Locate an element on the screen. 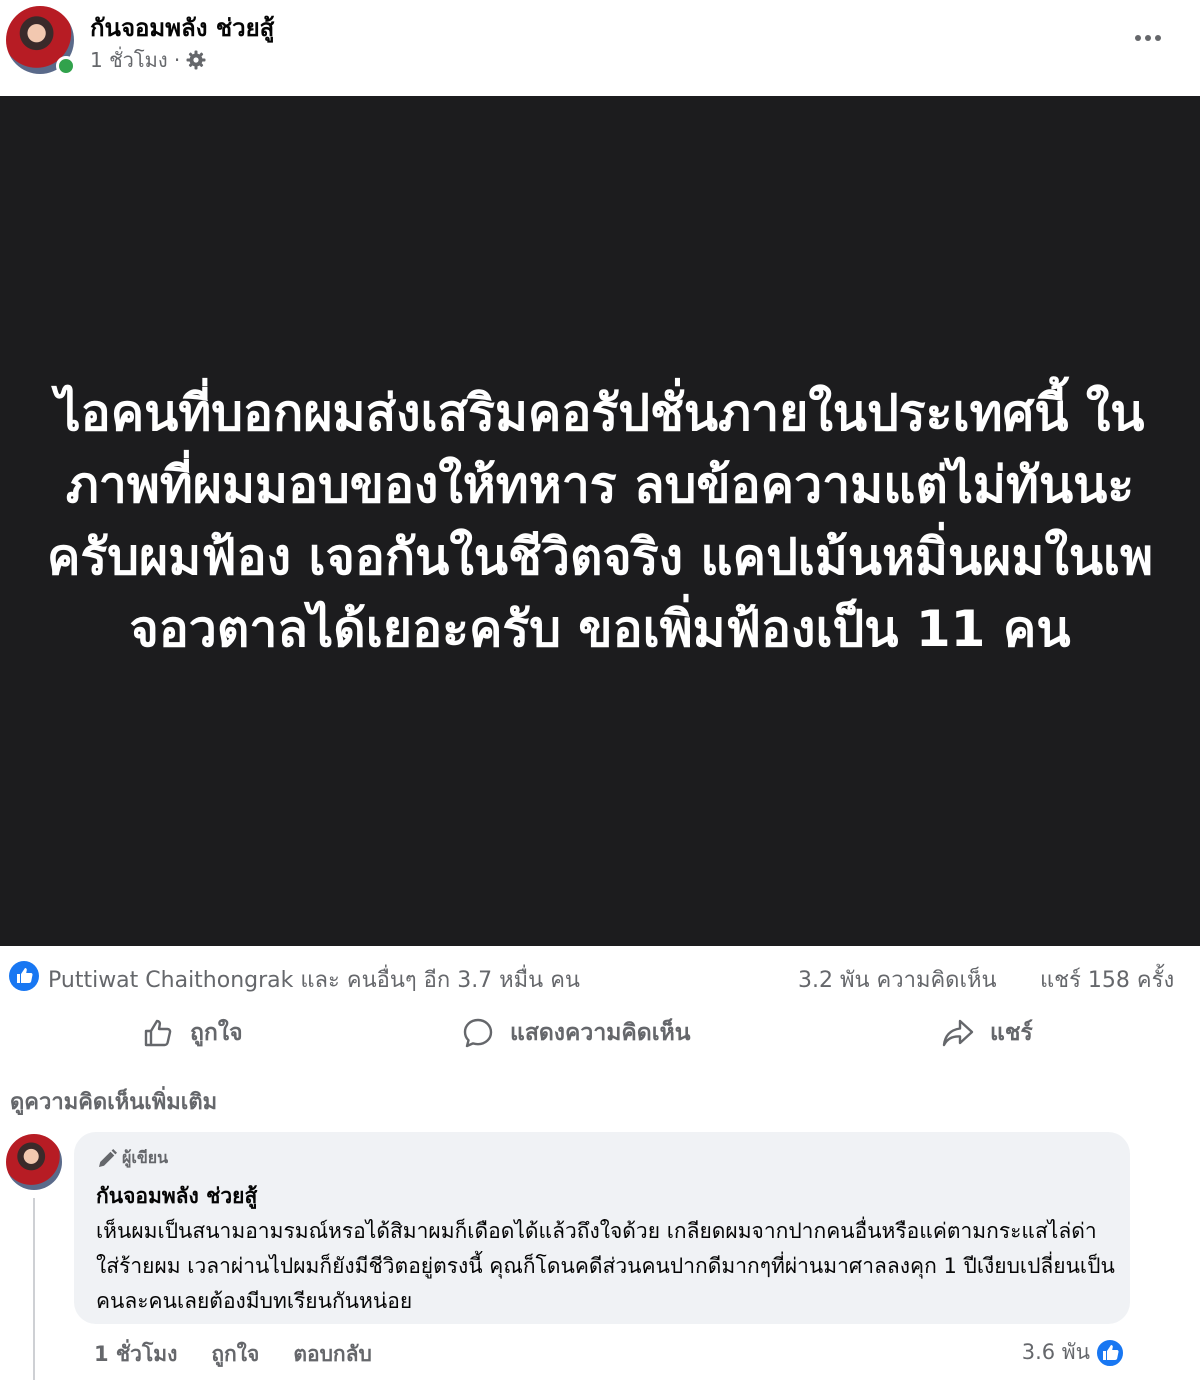 This screenshot has height=1380, width=1200. comment-author-name: กันจอมพลัง ช่วยสู้ is located at coordinates (176, 1196).